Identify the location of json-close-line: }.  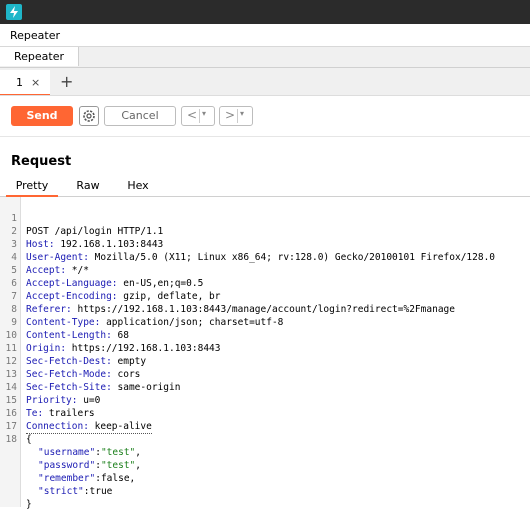
(265, 497).